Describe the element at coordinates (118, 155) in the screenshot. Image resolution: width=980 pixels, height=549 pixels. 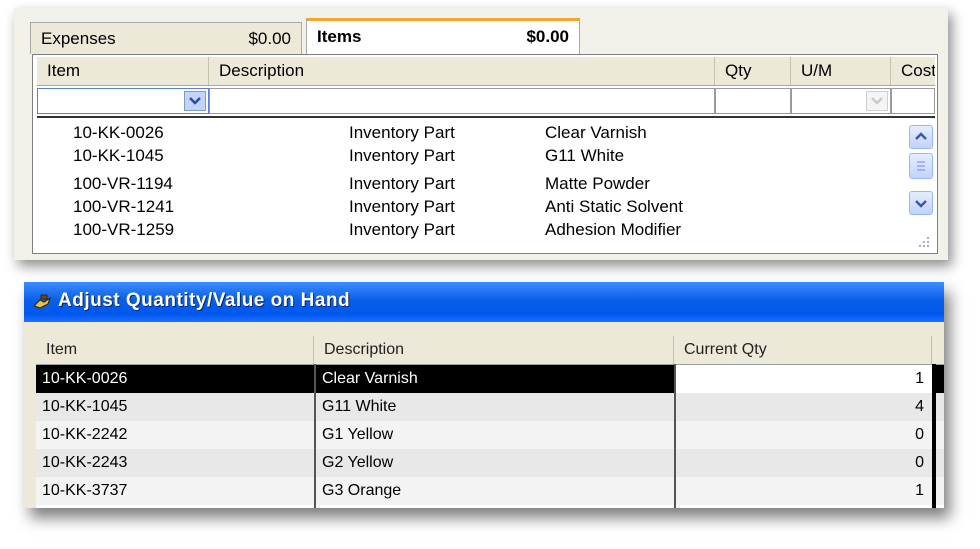
I see `list-item-code: 10-KK-1045` at that location.